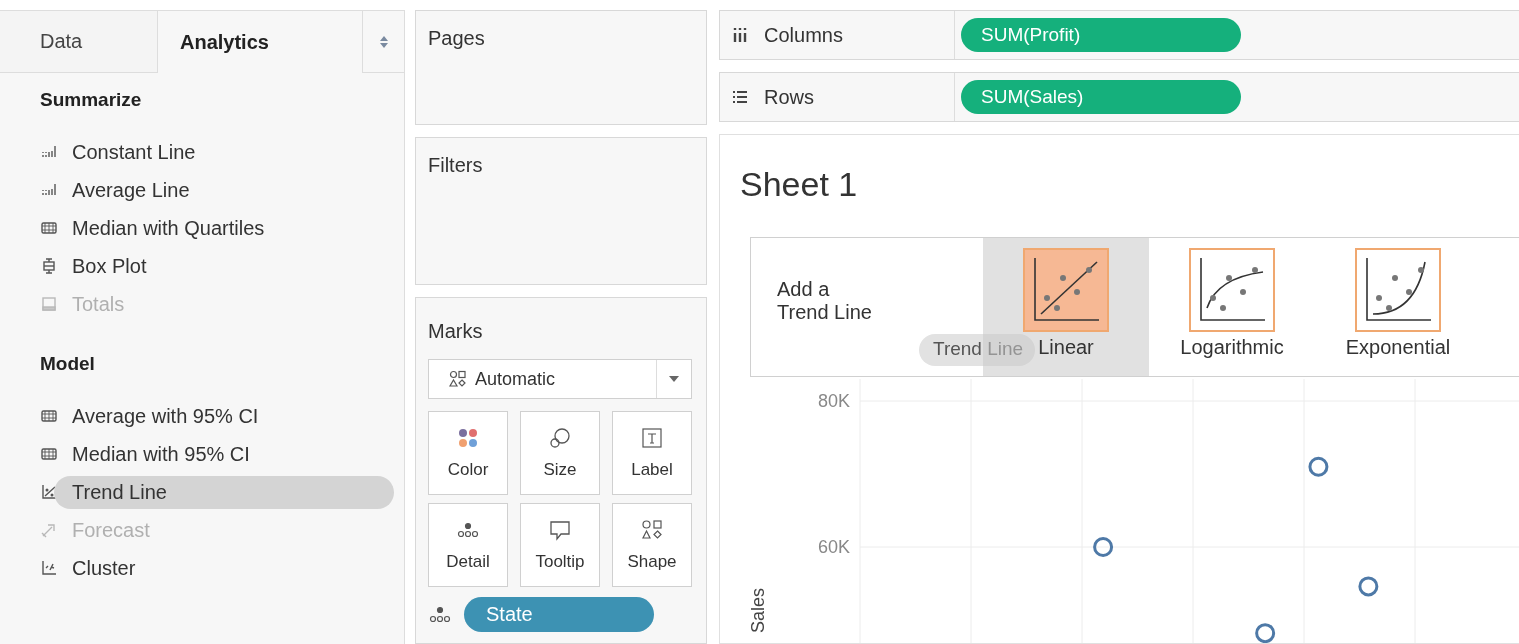 The image size is (1519, 644). Describe the element at coordinates (652, 530) in the screenshot. I see `shape-icon` at that location.